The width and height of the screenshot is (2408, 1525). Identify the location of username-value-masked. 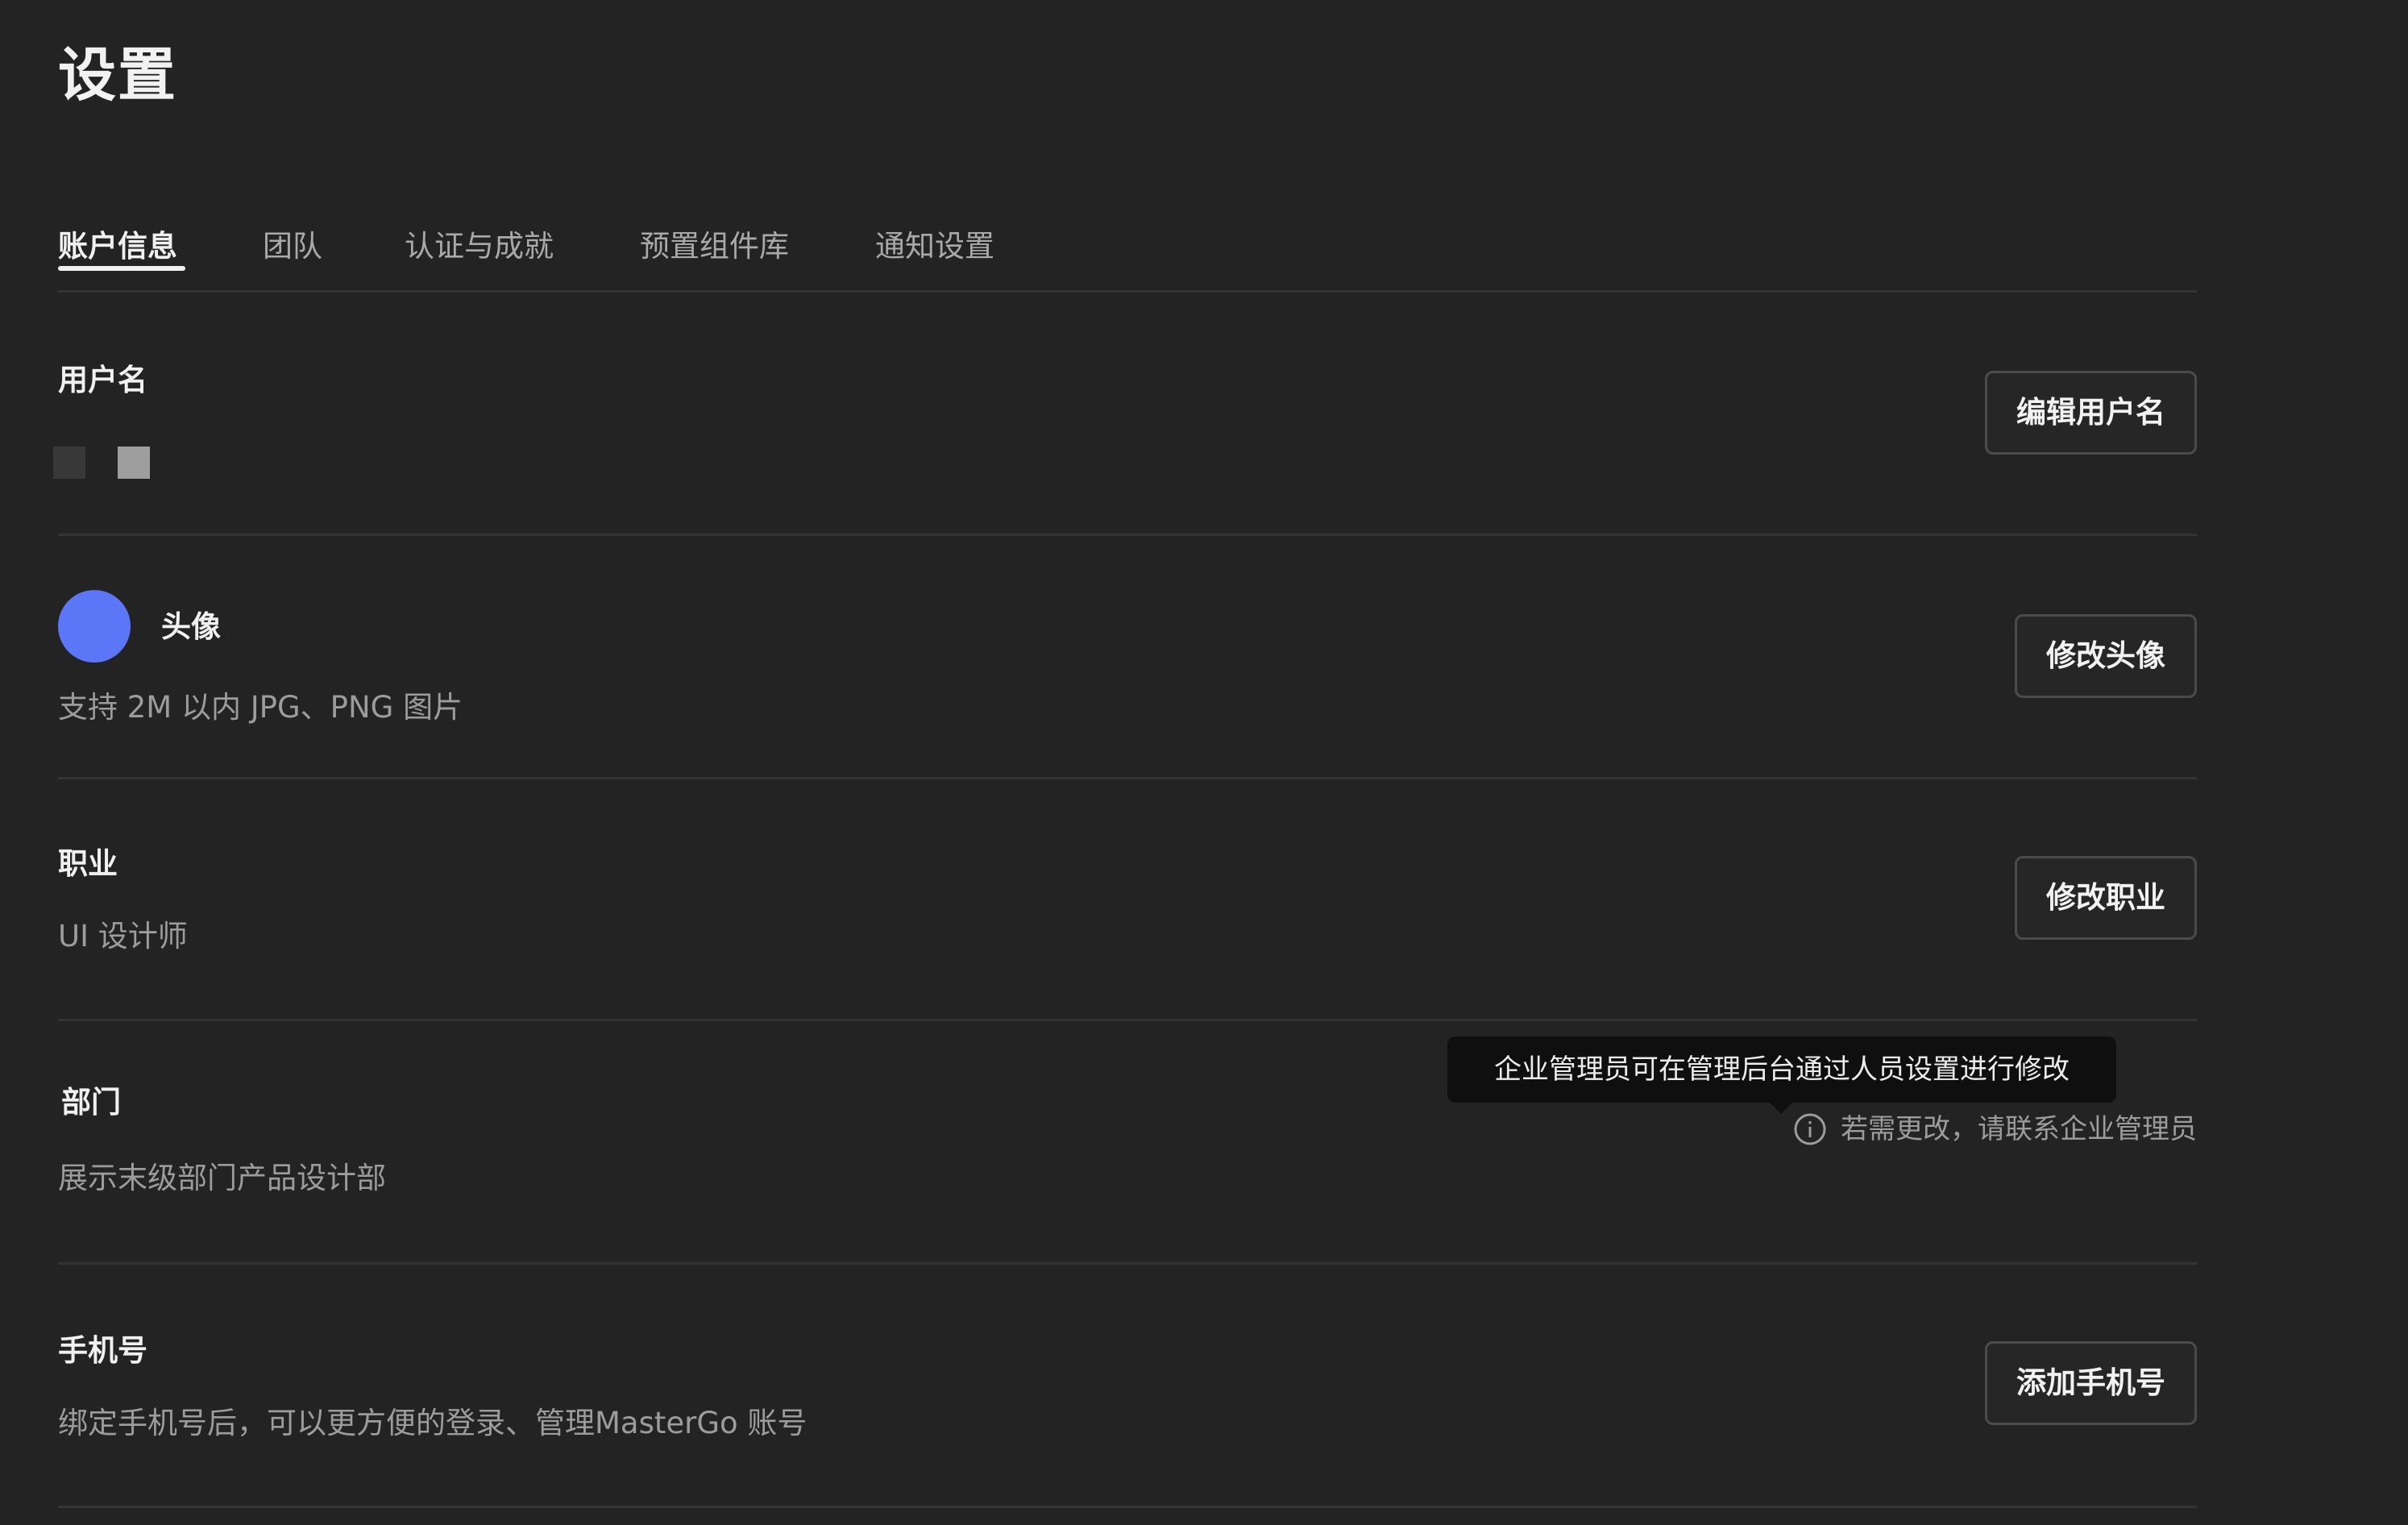
(118, 463).